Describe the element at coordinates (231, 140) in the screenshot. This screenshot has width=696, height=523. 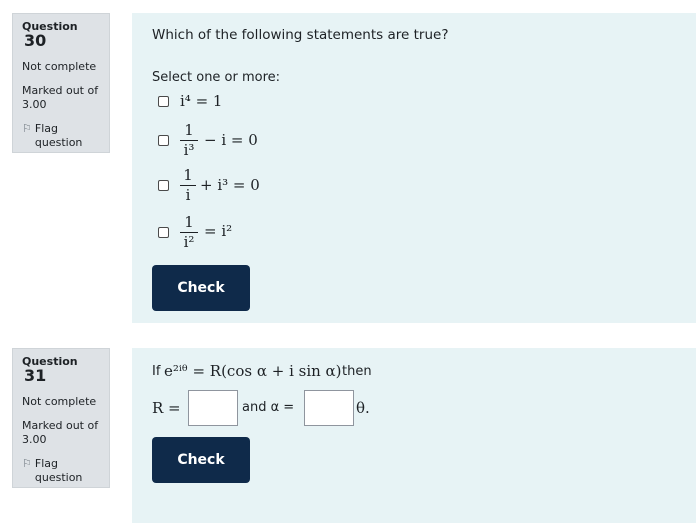
I see `option-math: − i = 0` at that location.